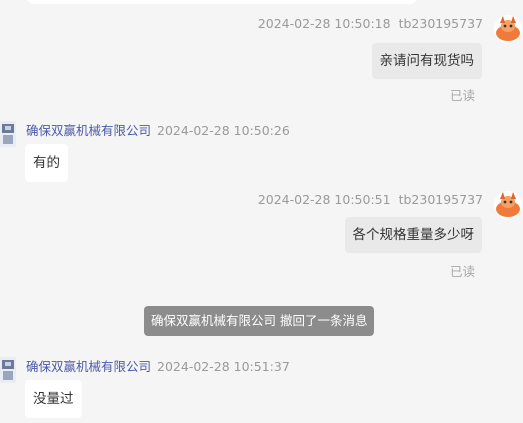  What do you see at coordinates (223, 130) in the screenshot?
I see `message-time: 2024-02-28 10:50:26` at bounding box center [223, 130].